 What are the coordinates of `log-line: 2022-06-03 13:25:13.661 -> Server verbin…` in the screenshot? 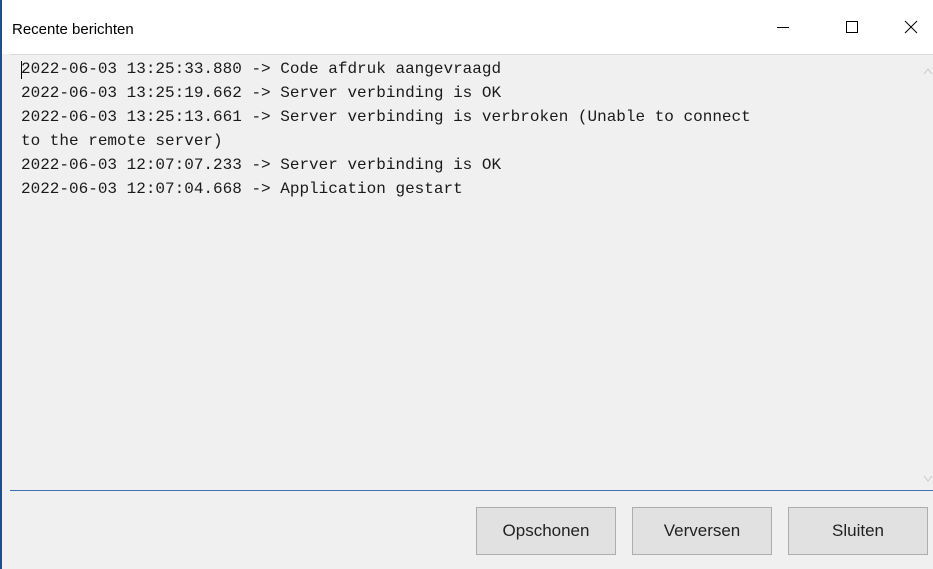 It's located at (386, 117).